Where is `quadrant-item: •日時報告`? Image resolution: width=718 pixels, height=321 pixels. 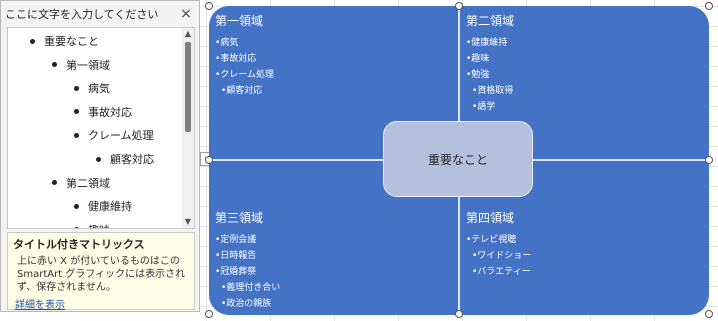
quadrant-item: •日時報告 is located at coordinates (236, 256).